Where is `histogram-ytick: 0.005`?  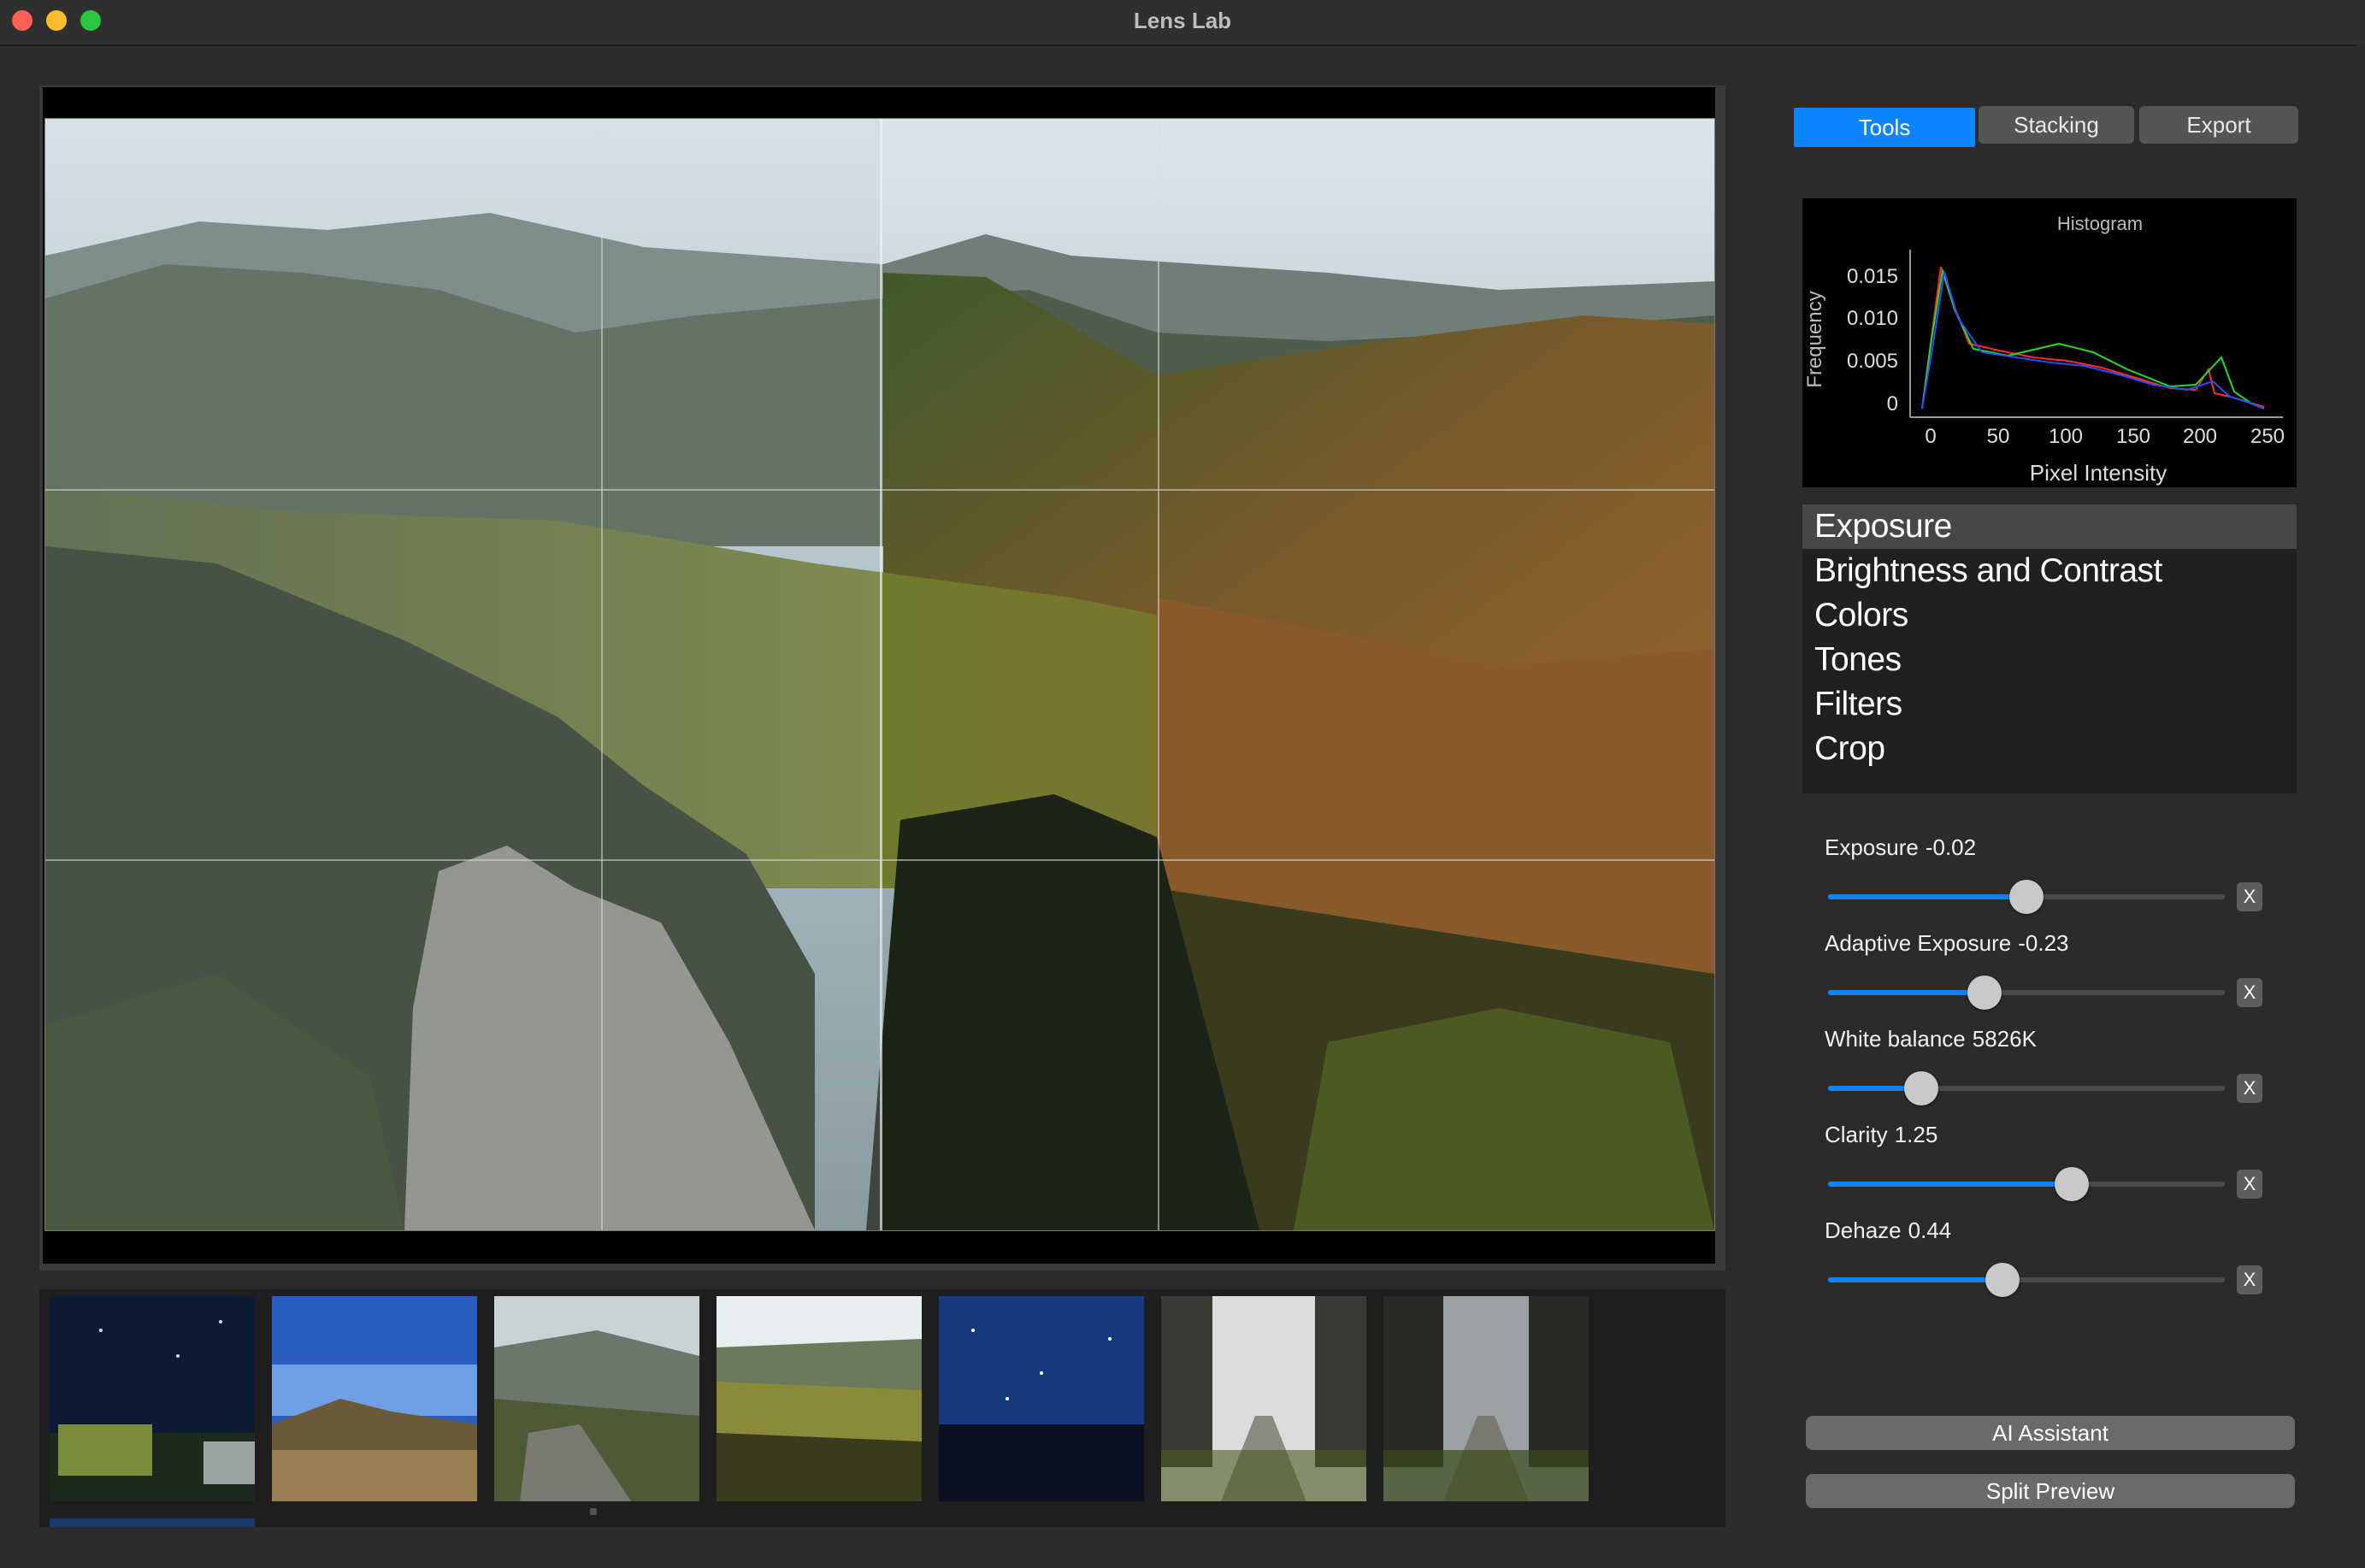
histogram-ytick: 0.005 is located at coordinates (1872, 361).